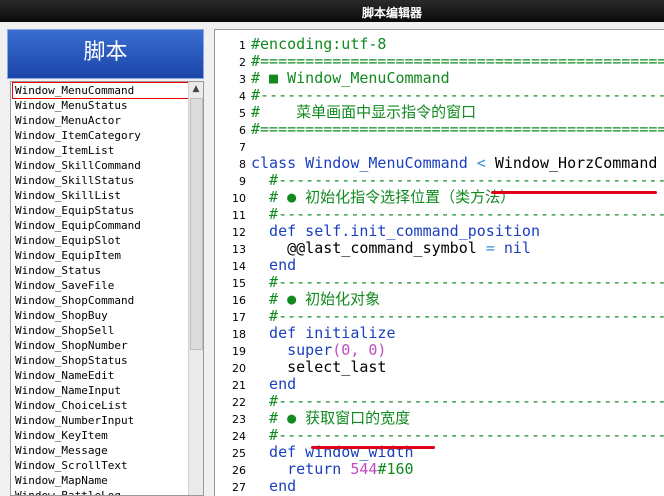 This screenshot has height=496, width=664. I want to click on code-line: def initialize, so click(323, 333).